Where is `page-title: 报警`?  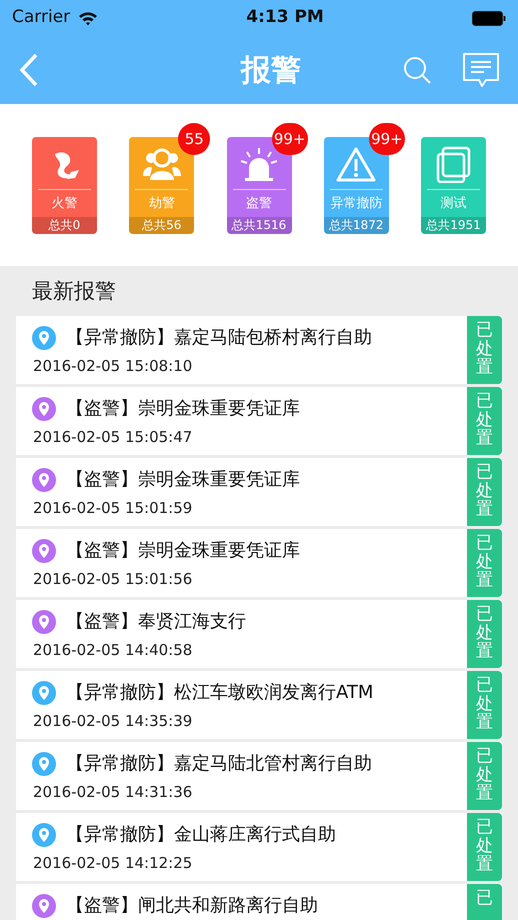 page-title: 报警 is located at coordinates (271, 70).